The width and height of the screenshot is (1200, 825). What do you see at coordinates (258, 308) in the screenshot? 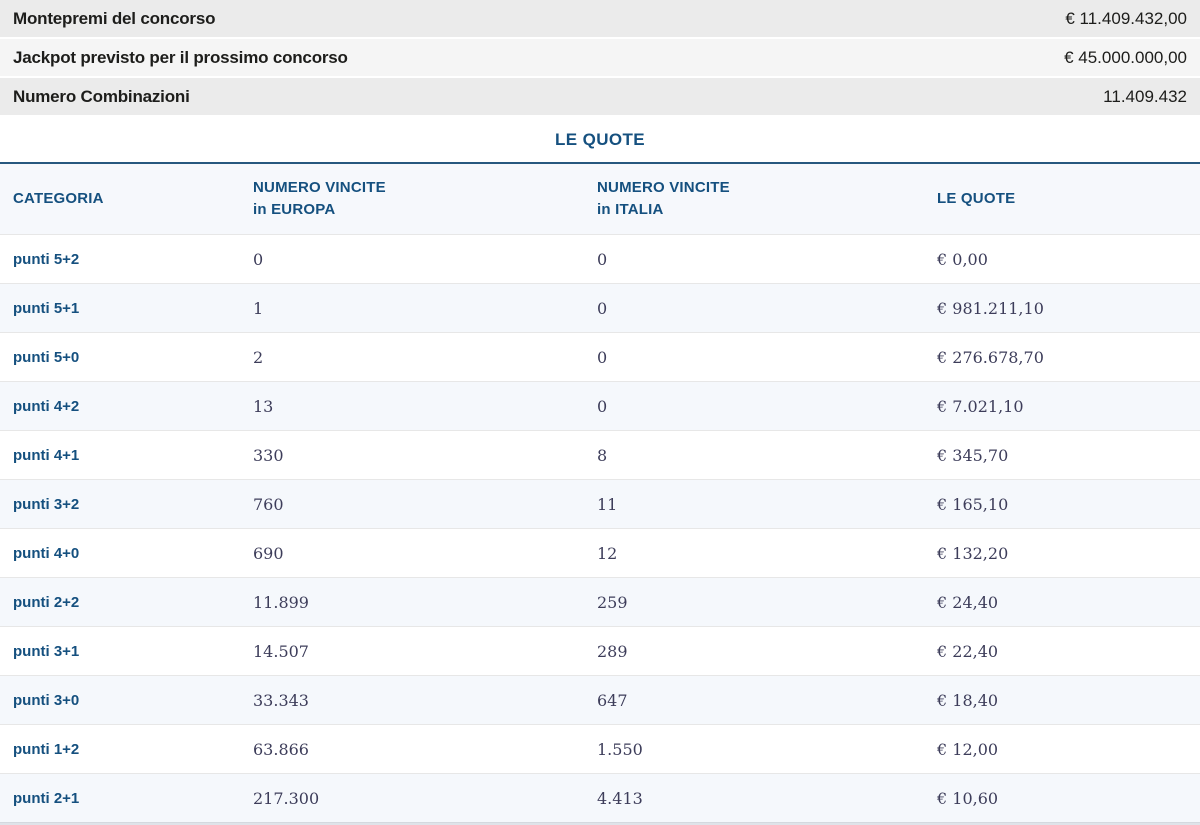
I see `wins-europe-value: 1` at bounding box center [258, 308].